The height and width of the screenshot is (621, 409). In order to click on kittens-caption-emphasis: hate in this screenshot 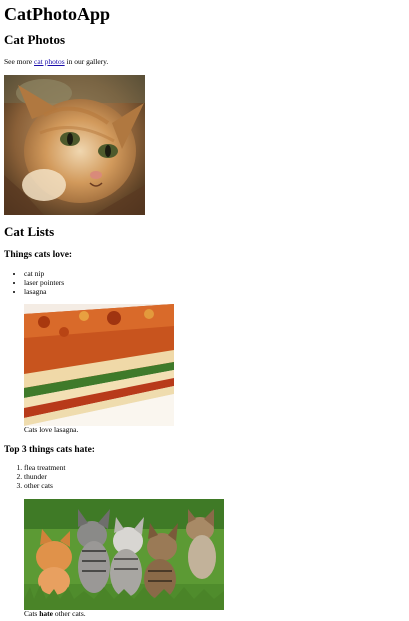, I will do `click(46, 613)`.